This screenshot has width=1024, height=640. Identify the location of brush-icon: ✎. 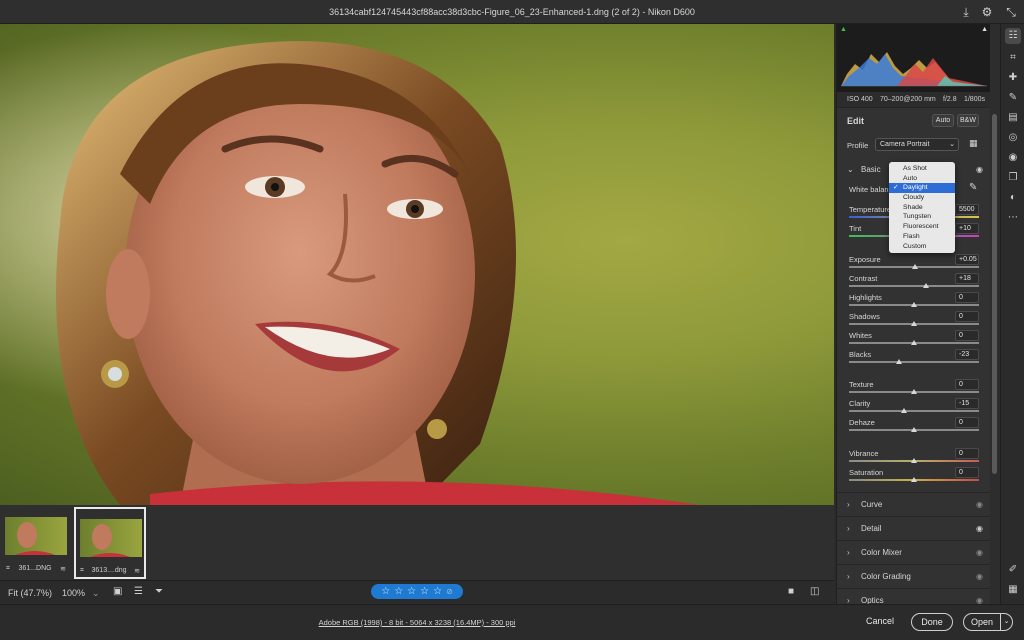
(1013, 98).